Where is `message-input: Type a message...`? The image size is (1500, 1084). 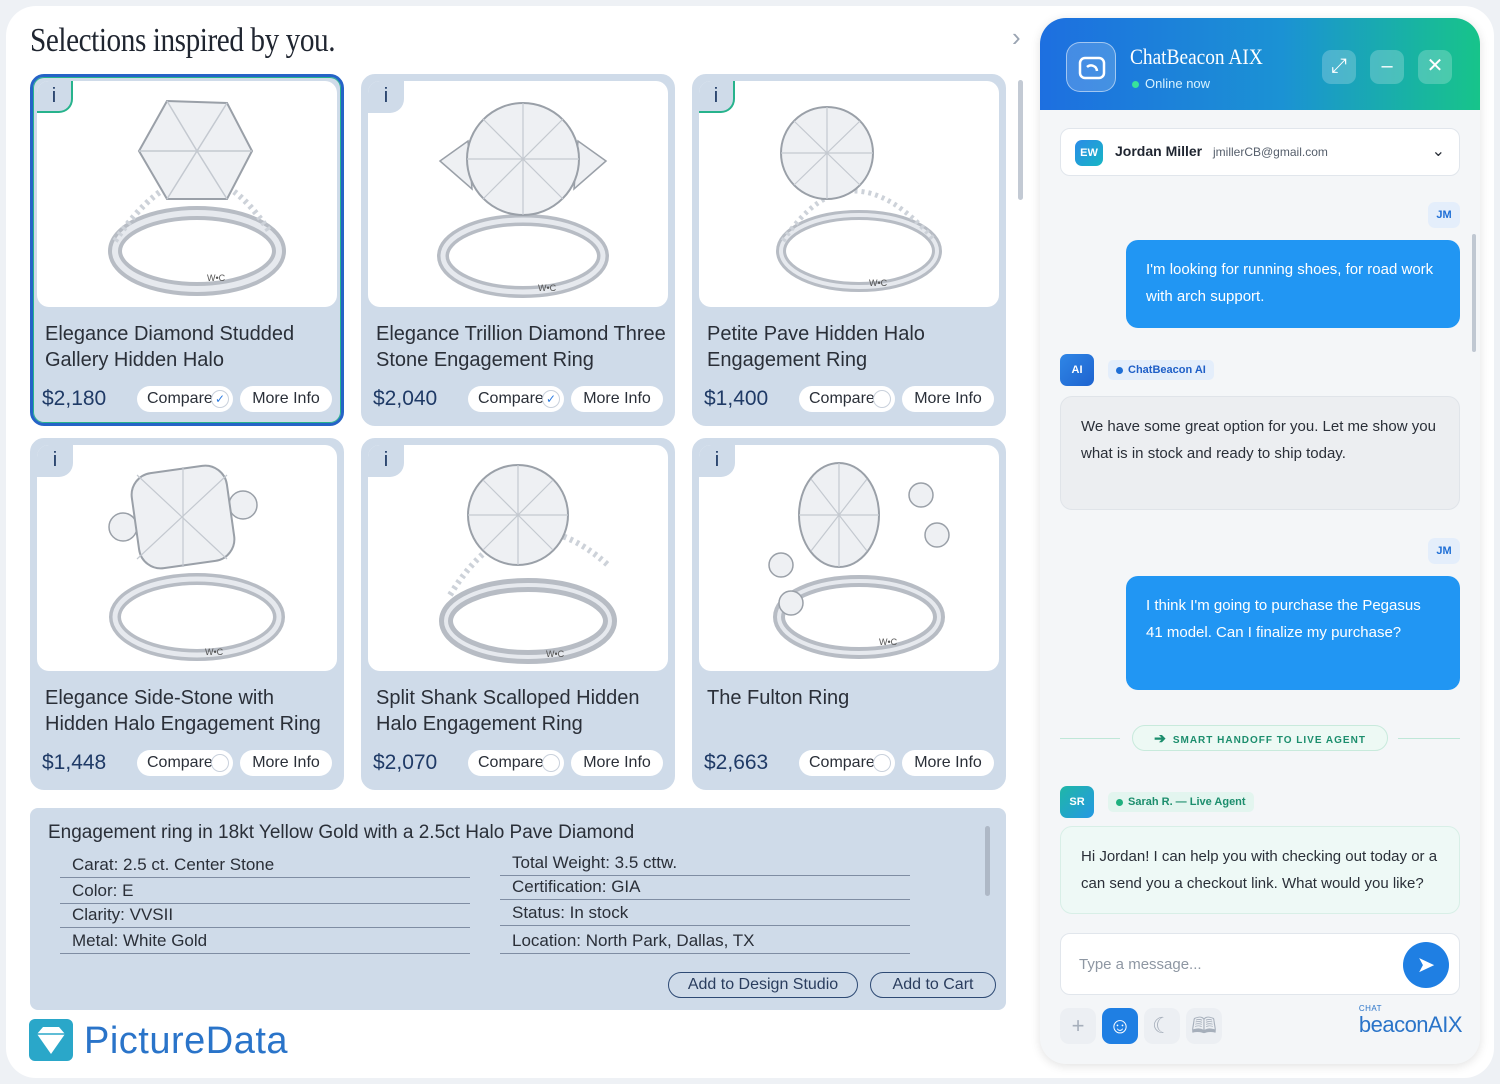 message-input: Type a message... is located at coordinates (1140, 964).